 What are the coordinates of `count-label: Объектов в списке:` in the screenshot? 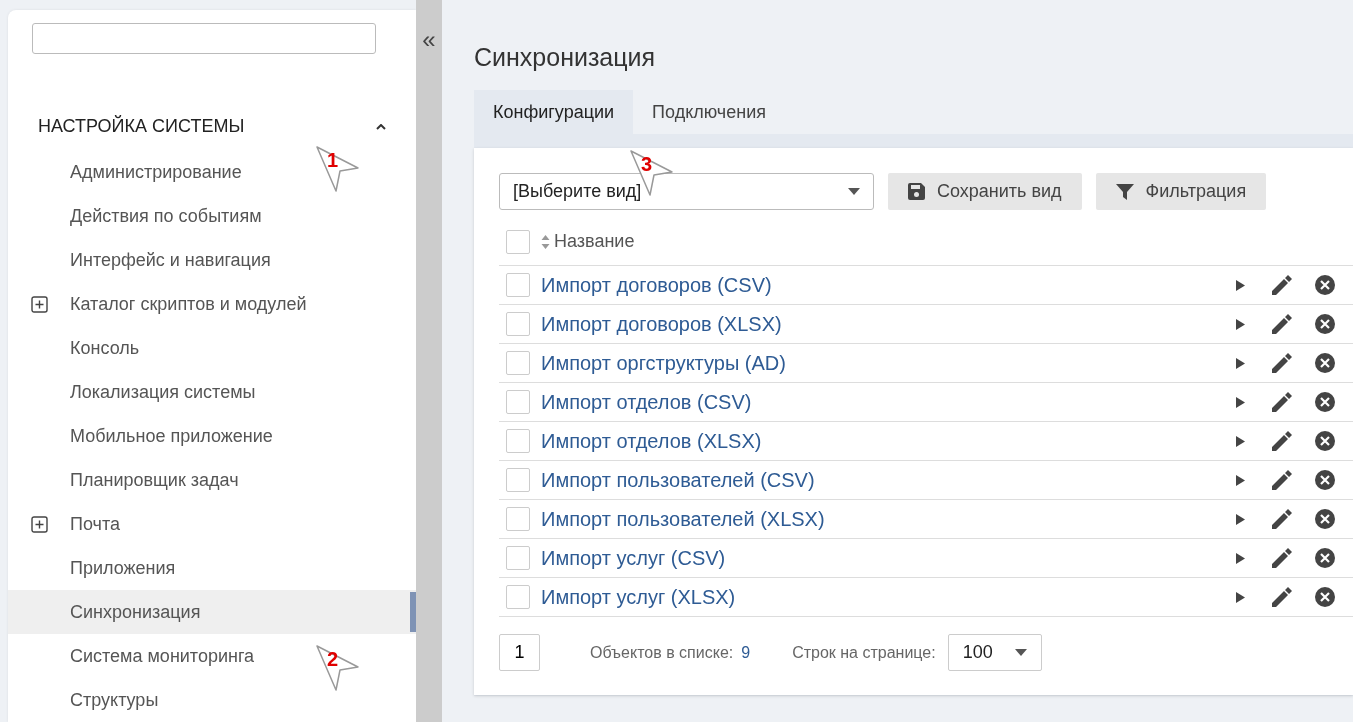 It's located at (662, 652).